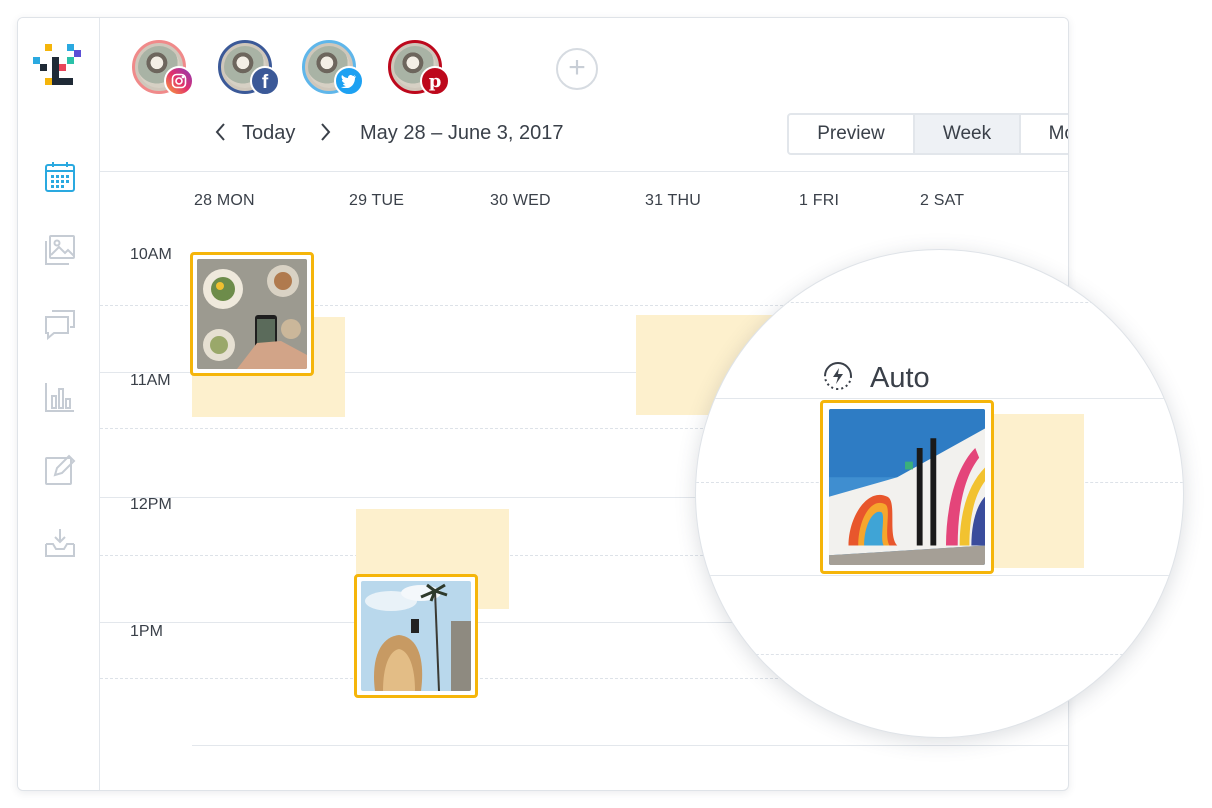 Image resolution: width=1212 pixels, height=808 pixels. What do you see at coordinates (146, 631) in the screenshot?
I see `hour-label: 1PM` at bounding box center [146, 631].